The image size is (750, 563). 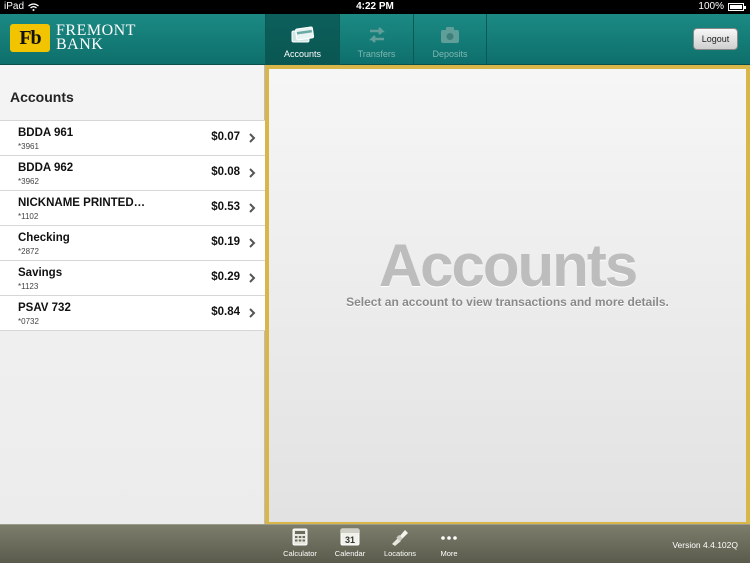 I want to click on fremont-bank-logo: Fb FREMONT BANK, so click(x=73, y=38).